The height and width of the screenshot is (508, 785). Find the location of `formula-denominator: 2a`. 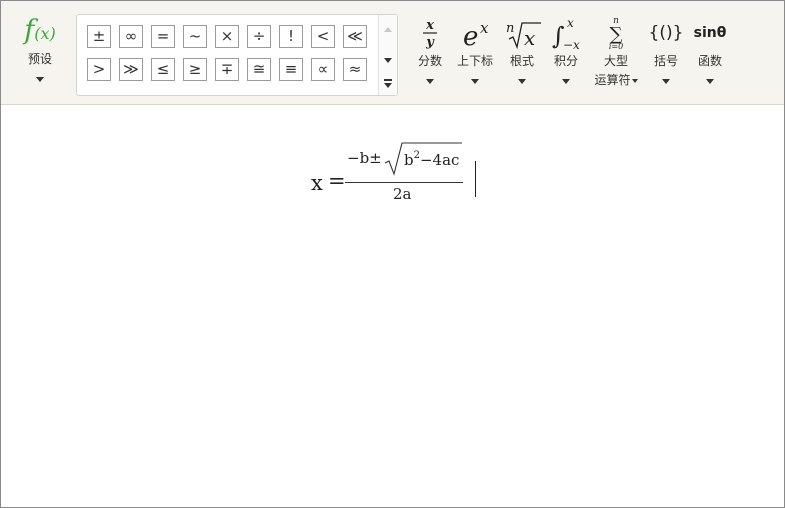

formula-denominator: 2a is located at coordinates (402, 194).